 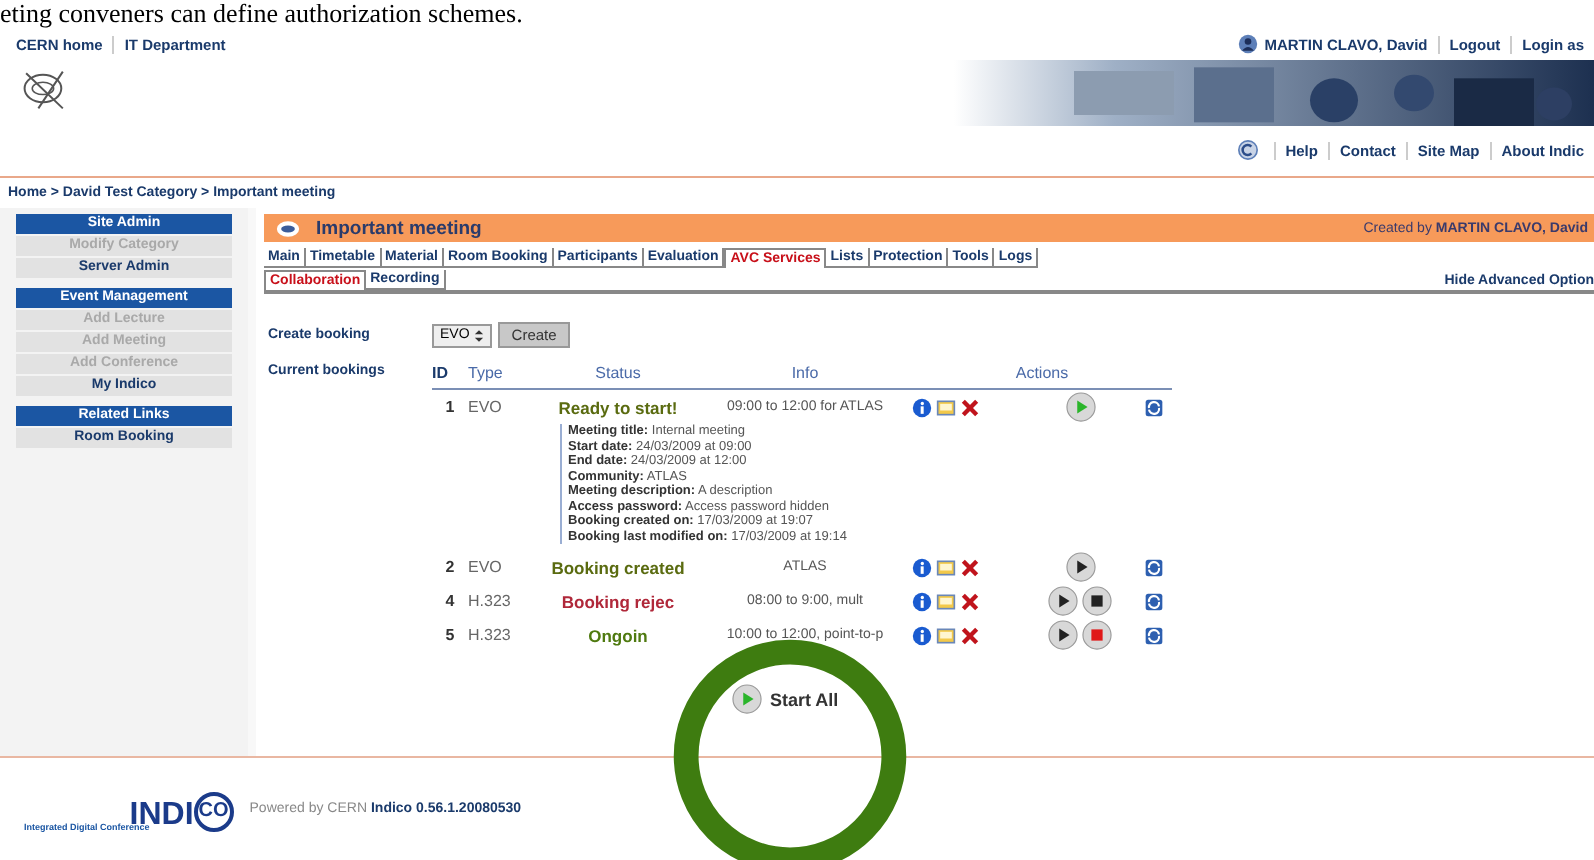 What do you see at coordinates (618, 375) in the screenshot?
I see `column-header: Status` at bounding box center [618, 375].